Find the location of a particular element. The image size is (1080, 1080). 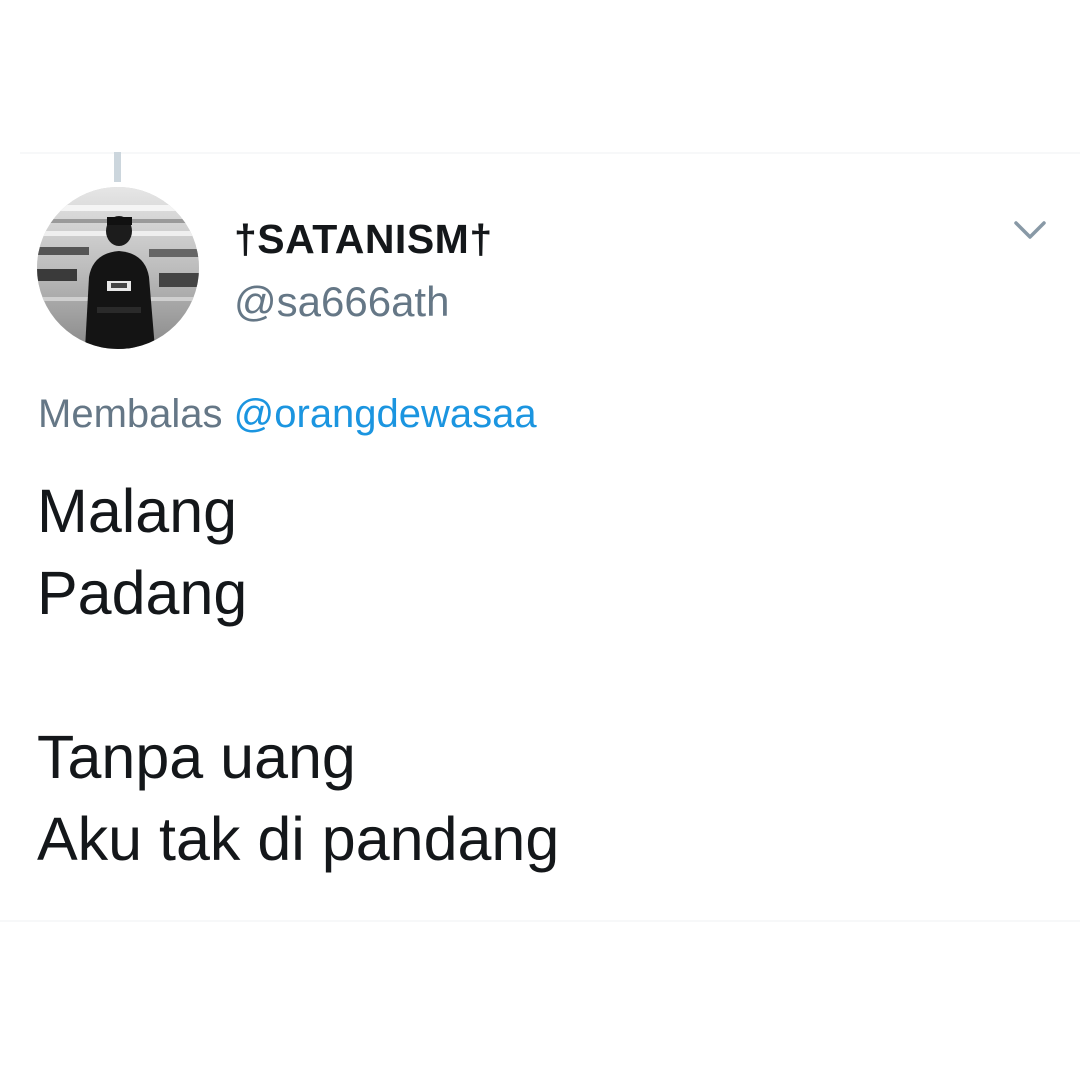

thread-connector-line is located at coordinates (117, 167).